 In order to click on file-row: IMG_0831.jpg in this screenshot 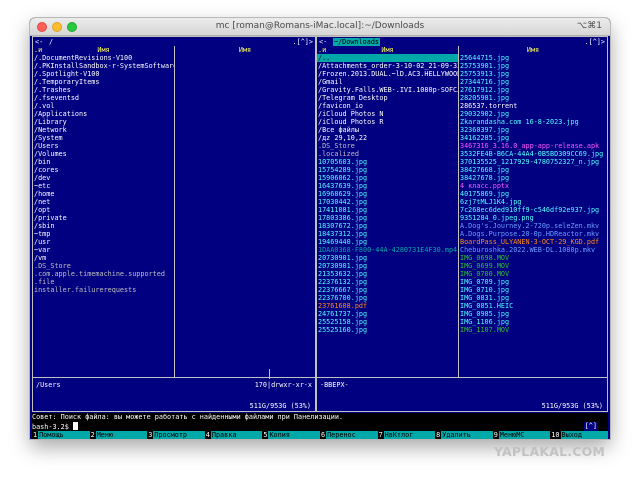, I will do `click(533, 298)`.